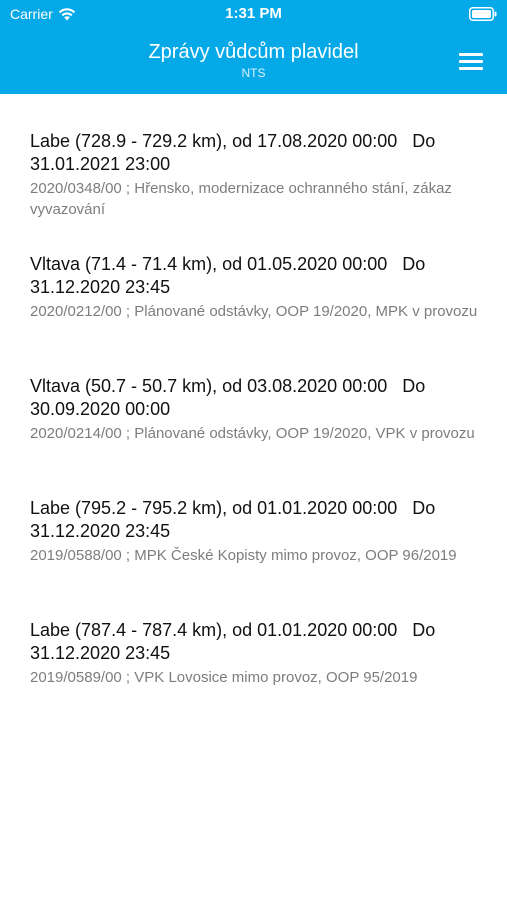  What do you see at coordinates (253, 52) in the screenshot?
I see `page-title: Zprávy vůdcům plavidel` at bounding box center [253, 52].